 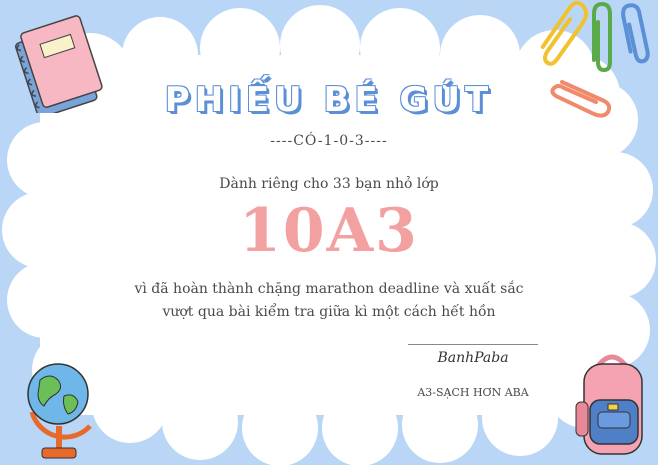 What do you see at coordinates (473, 344) in the screenshot?
I see `signature-line` at bounding box center [473, 344].